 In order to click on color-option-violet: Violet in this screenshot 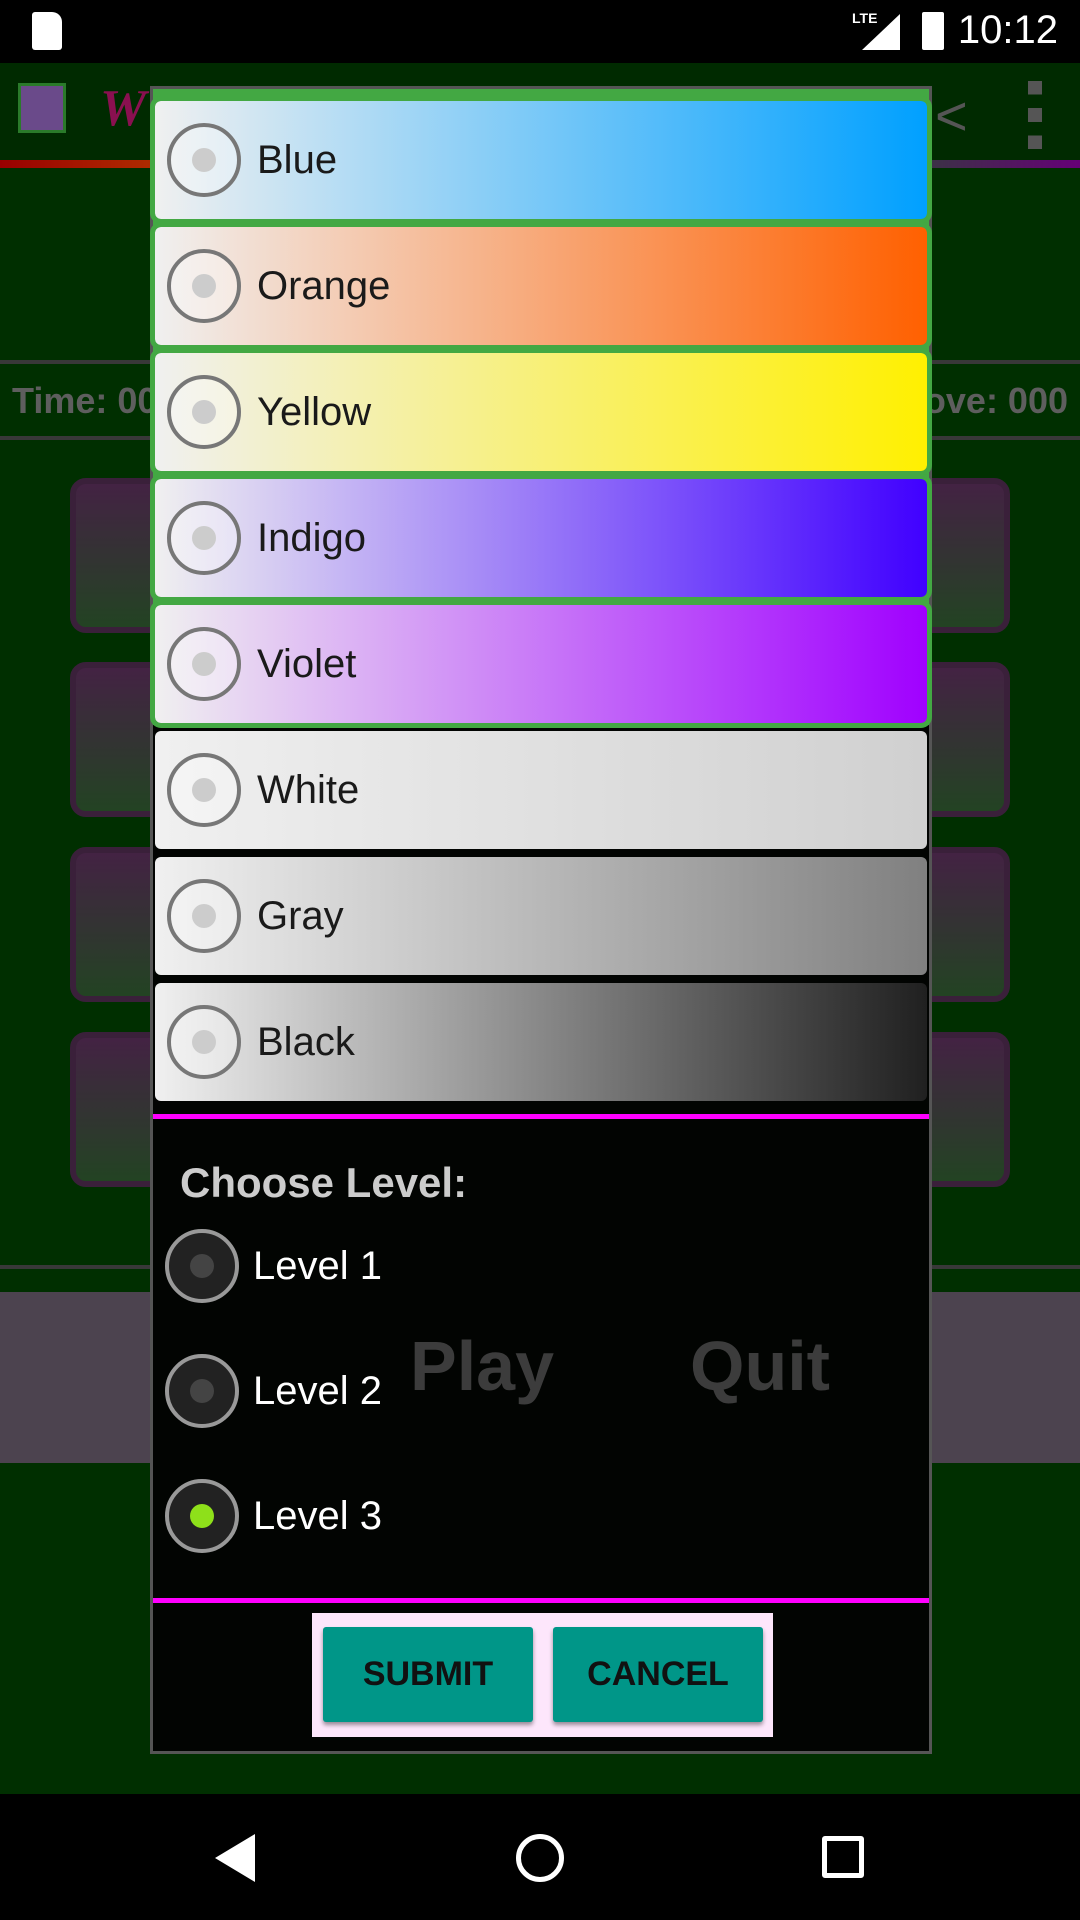, I will do `click(541, 664)`.